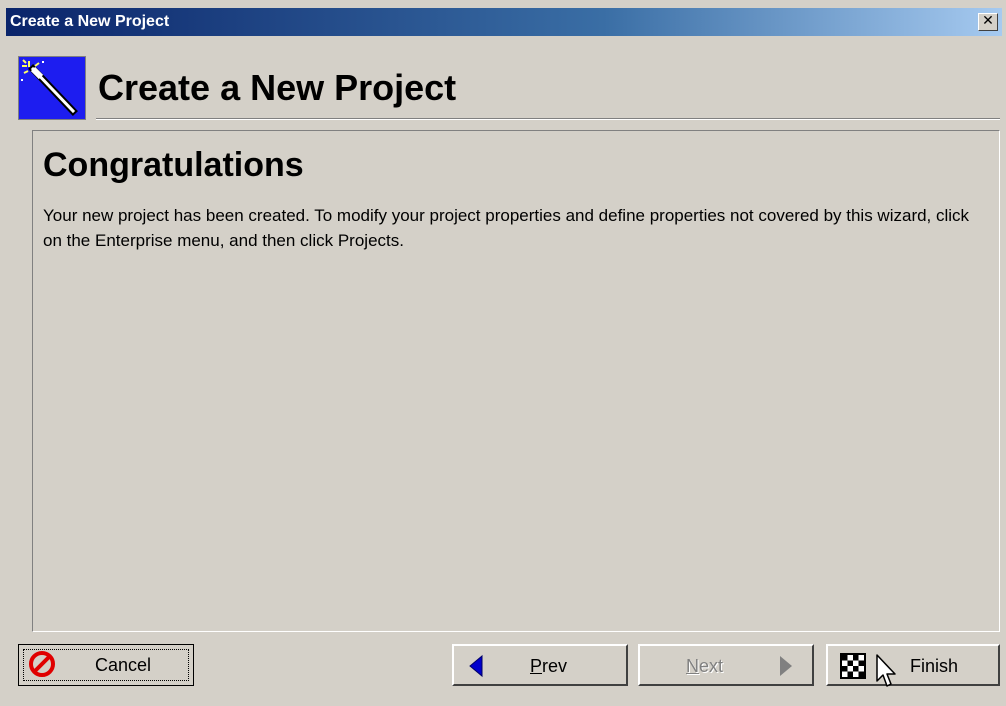  What do you see at coordinates (123, 665) in the screenshot?
I see `cancel-label: Cancel` at bounding box center [123, 665].